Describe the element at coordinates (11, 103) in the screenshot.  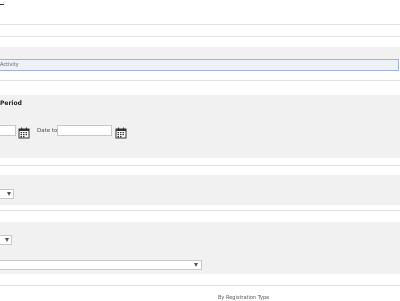
I see `period-title: Period` at that location.